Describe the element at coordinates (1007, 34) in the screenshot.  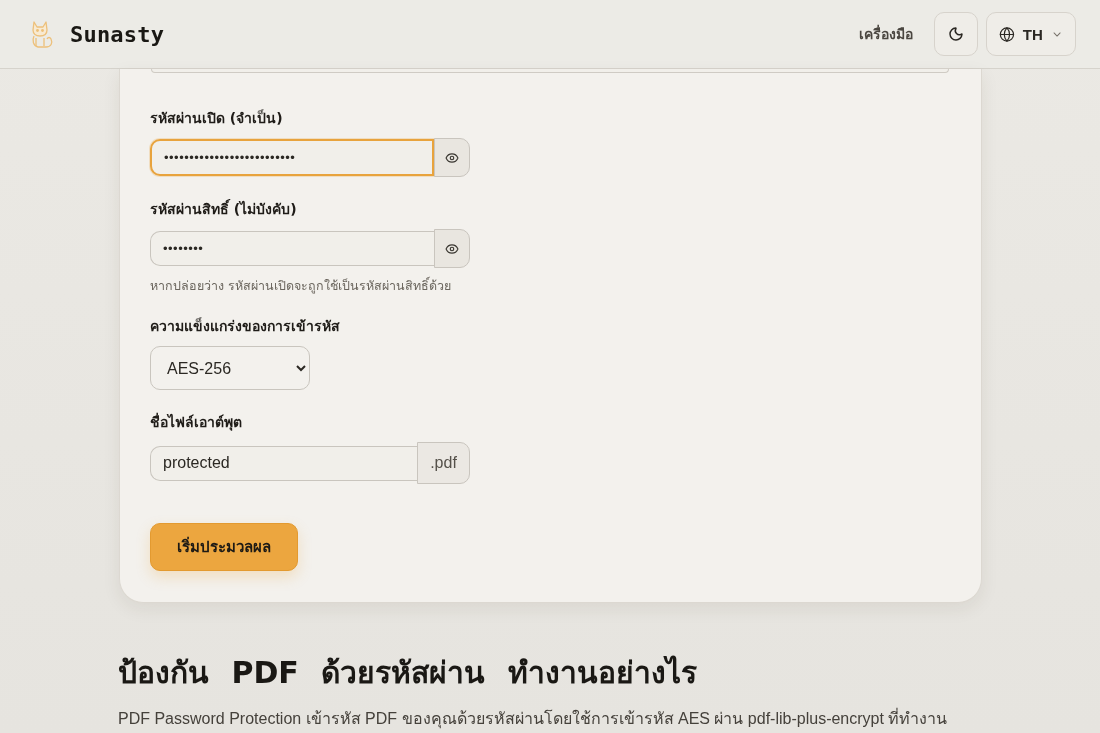
I see `globe-icon` at that location.